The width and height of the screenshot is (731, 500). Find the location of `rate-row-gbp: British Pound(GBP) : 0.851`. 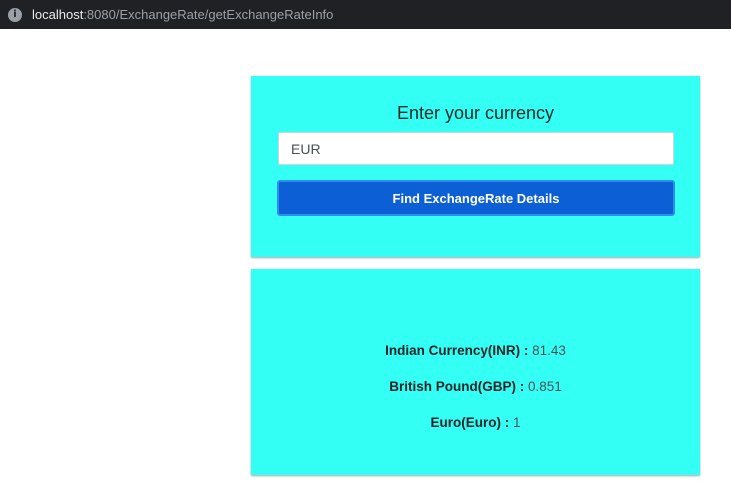

rate-row-gbp: British Pound(GBP) : 0.851 is located at coordinates (475, 386).